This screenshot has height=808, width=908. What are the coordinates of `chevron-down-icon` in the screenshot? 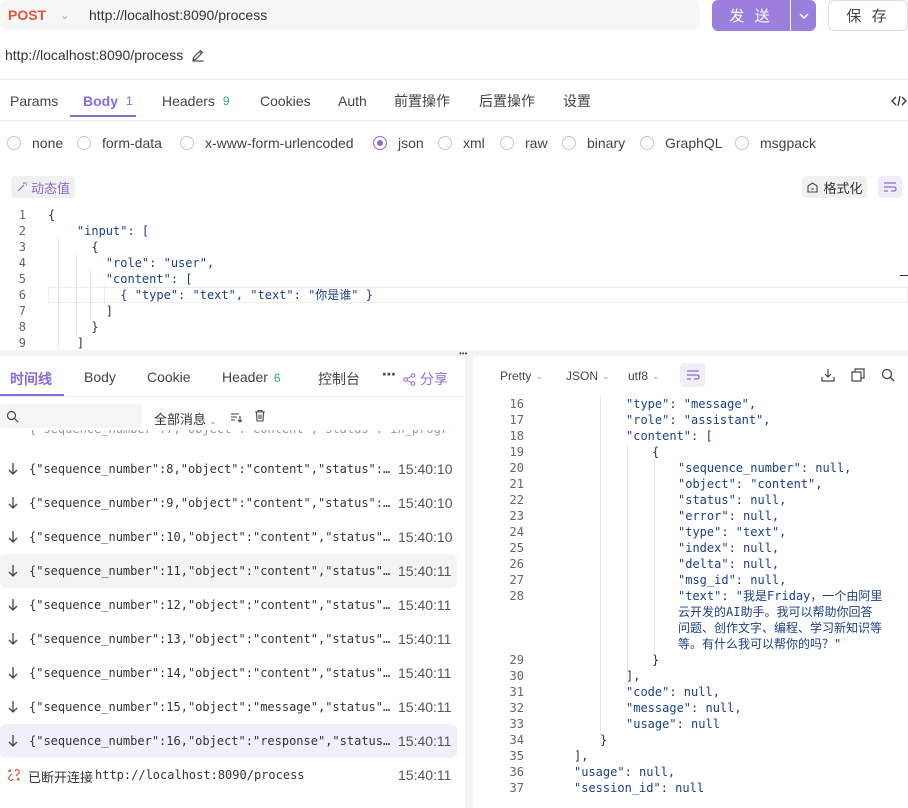 It's located at (803, 15).